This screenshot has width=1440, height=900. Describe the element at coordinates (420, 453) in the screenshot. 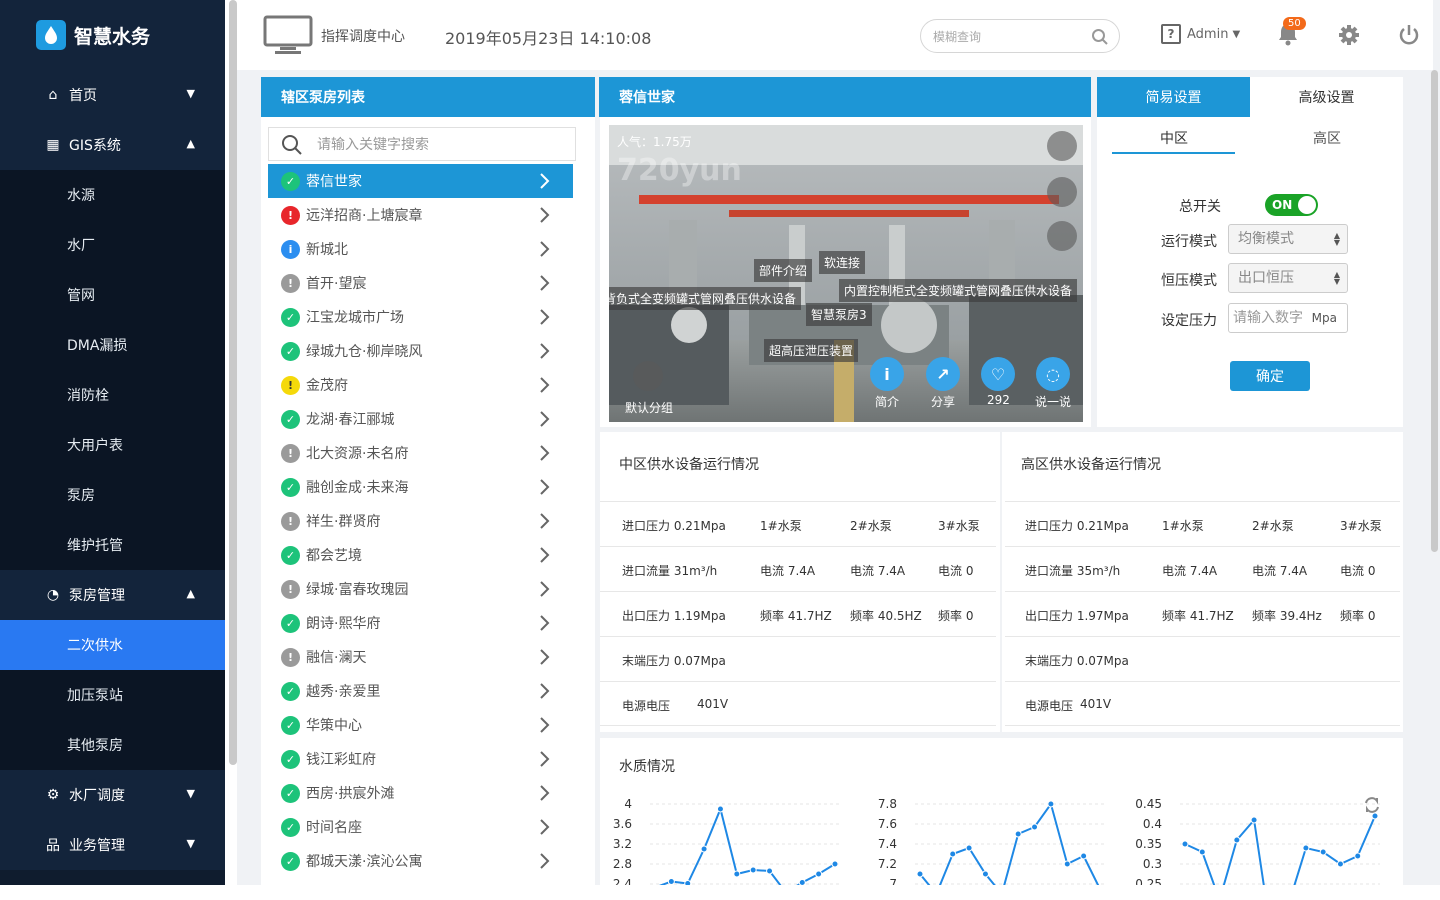

I see `station-list-item: ! 北大资源·未名府` at that location.